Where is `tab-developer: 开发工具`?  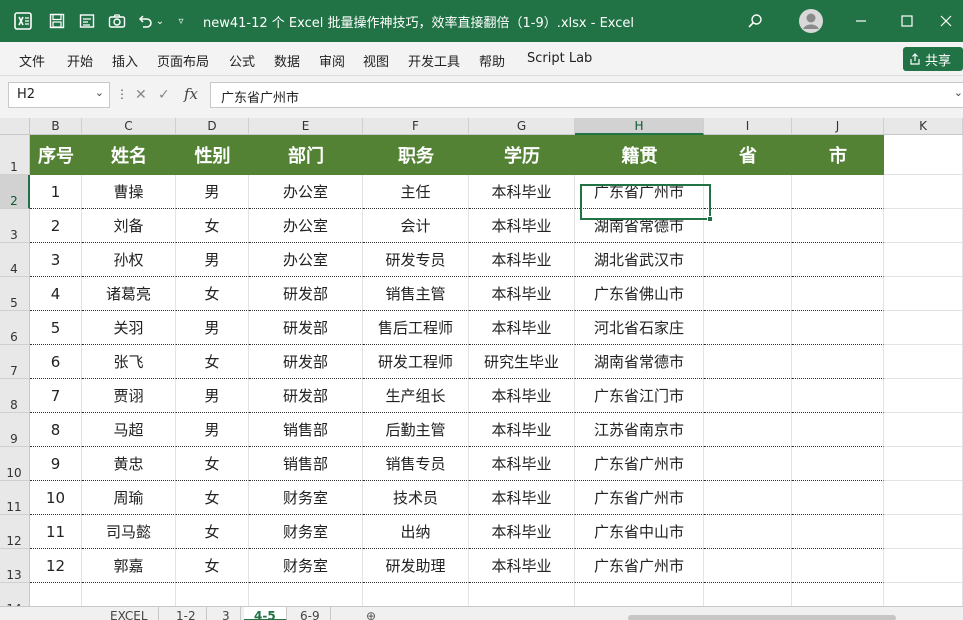
tab-developer: 开发工具 is located at coordinates (434, 60).